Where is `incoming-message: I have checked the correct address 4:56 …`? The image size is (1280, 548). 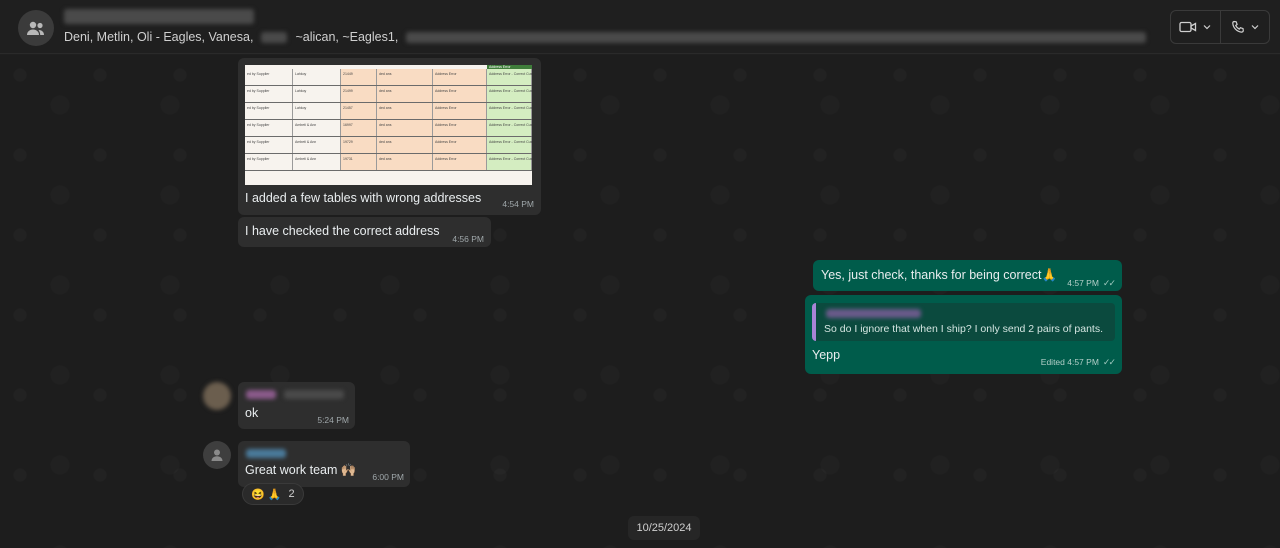 incoming-message: I have checked the correct address 4:56 … is located at coordinates (364, 232).